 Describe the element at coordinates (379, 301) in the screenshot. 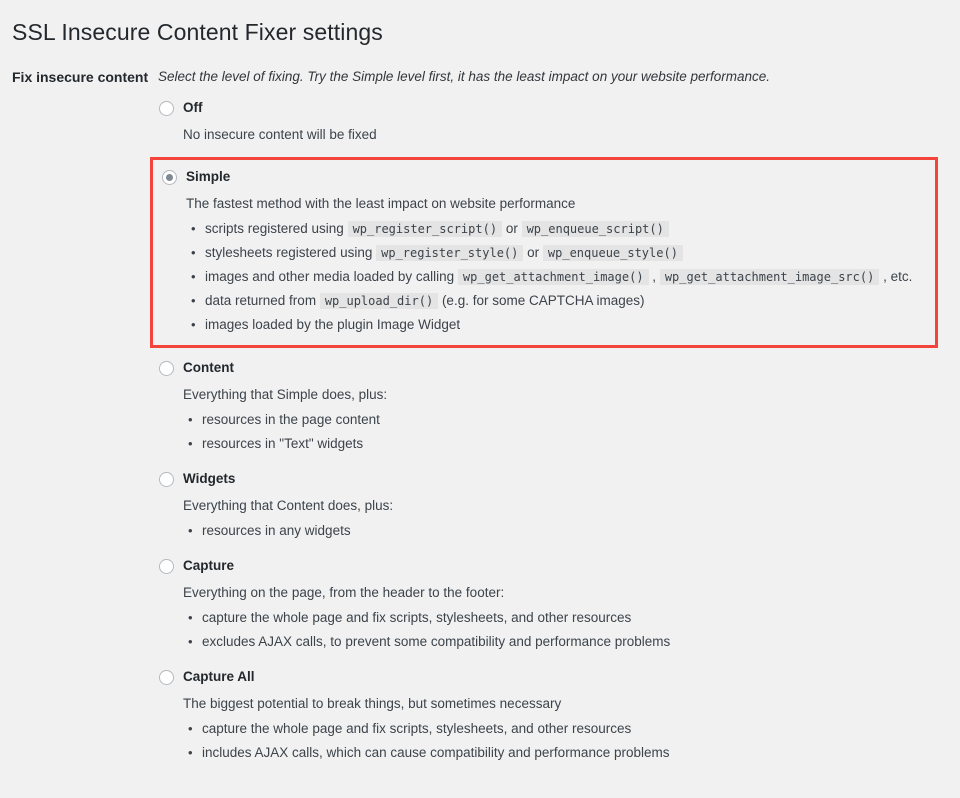

I see `code-snippet: wp_upload_dir()` at that location.